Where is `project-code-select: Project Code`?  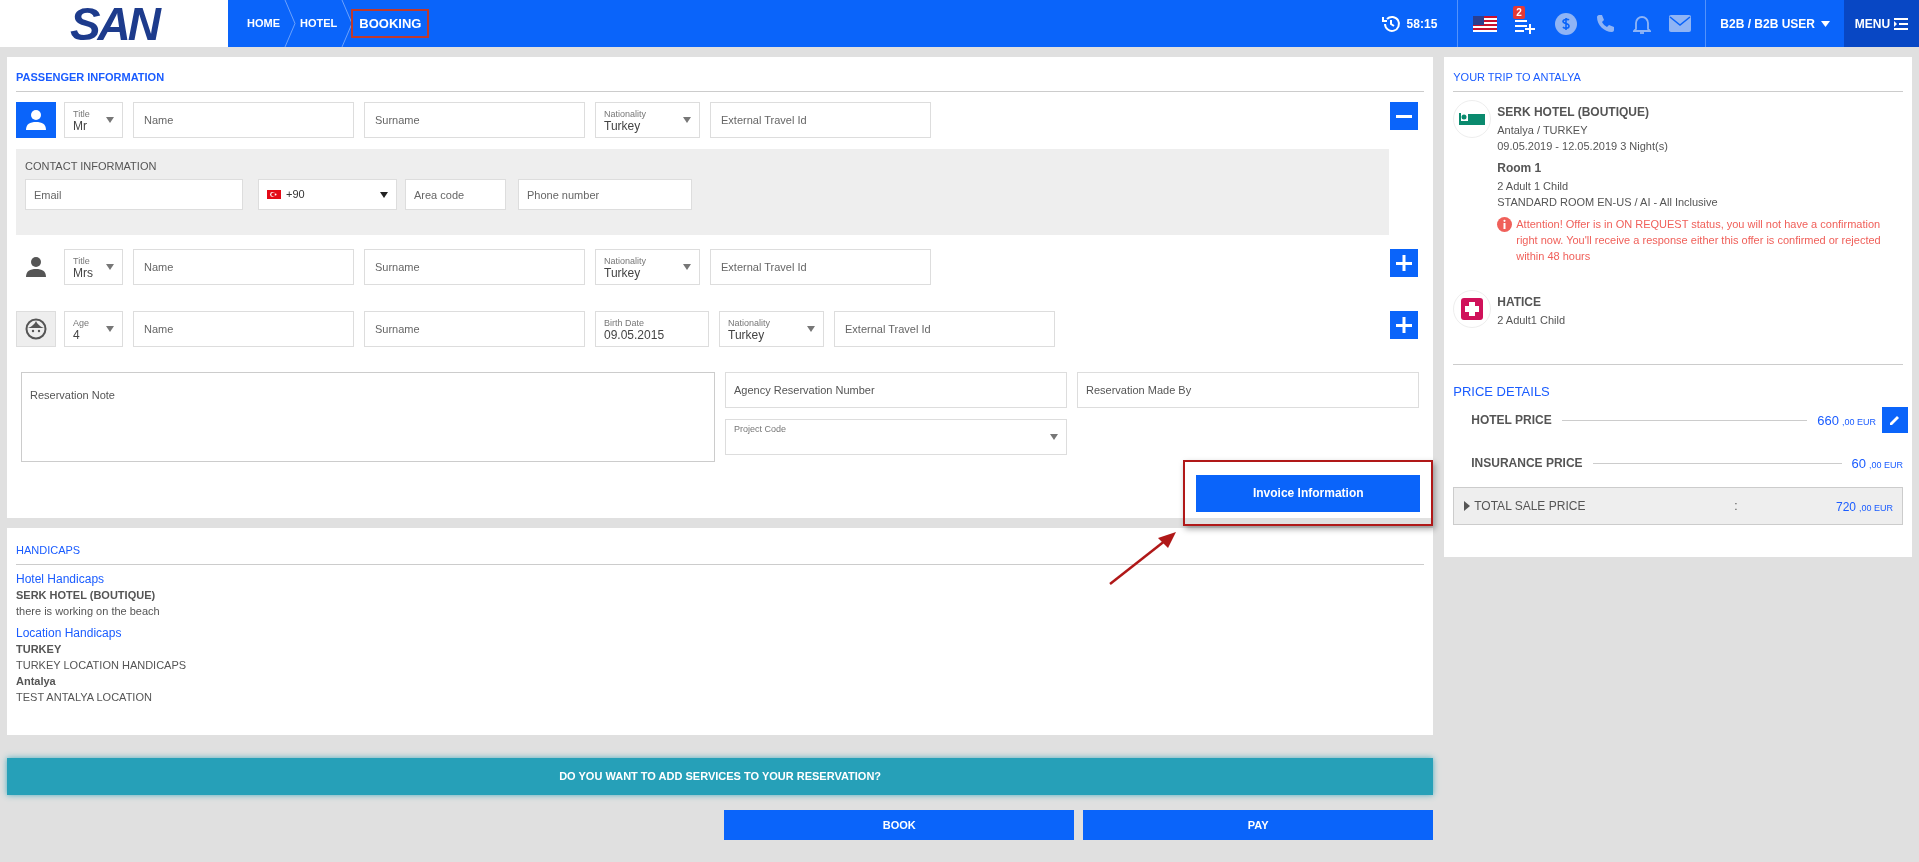 project-code-select: Project Code is located at coordinates (896, 437).